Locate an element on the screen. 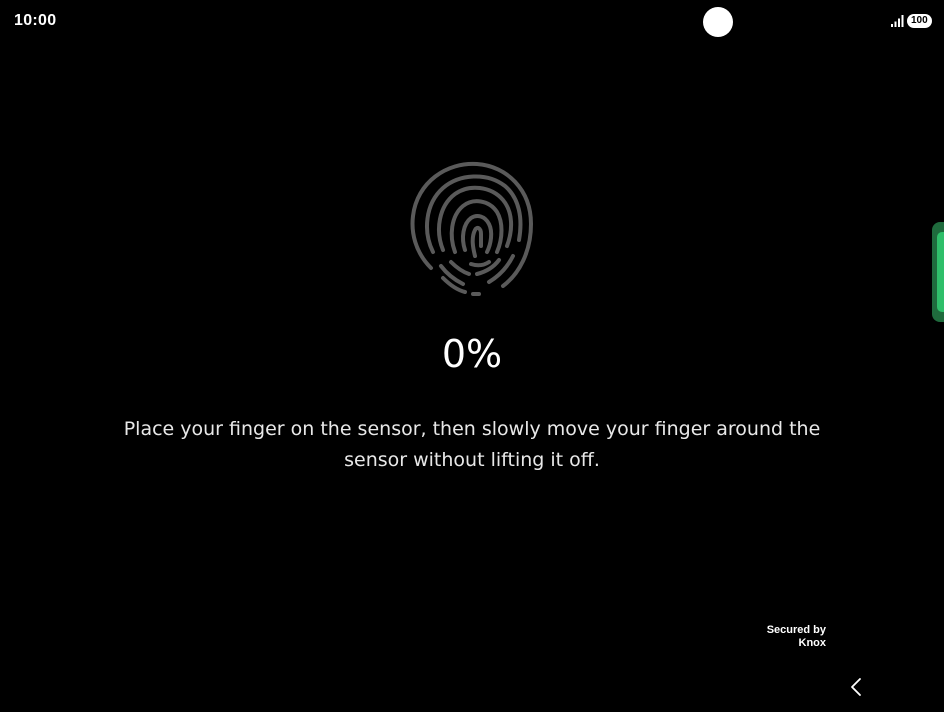 The width and height of the screenshot is (944, 712). fingerprint-icon is located at coordinates (472, 228).